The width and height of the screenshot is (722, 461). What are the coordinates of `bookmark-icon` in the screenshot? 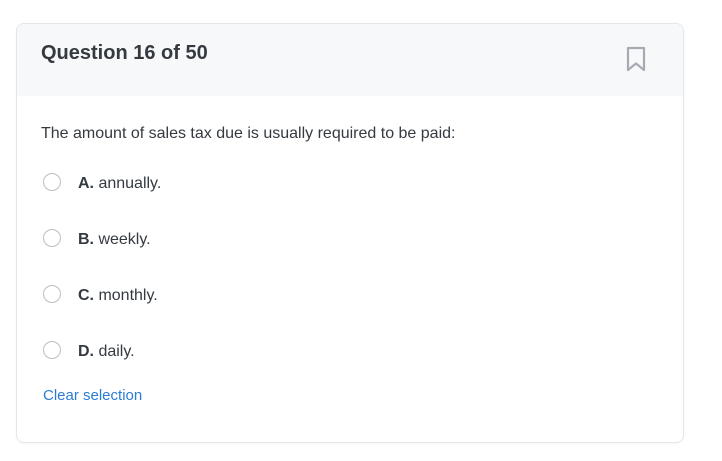 It's located at (636, 59).